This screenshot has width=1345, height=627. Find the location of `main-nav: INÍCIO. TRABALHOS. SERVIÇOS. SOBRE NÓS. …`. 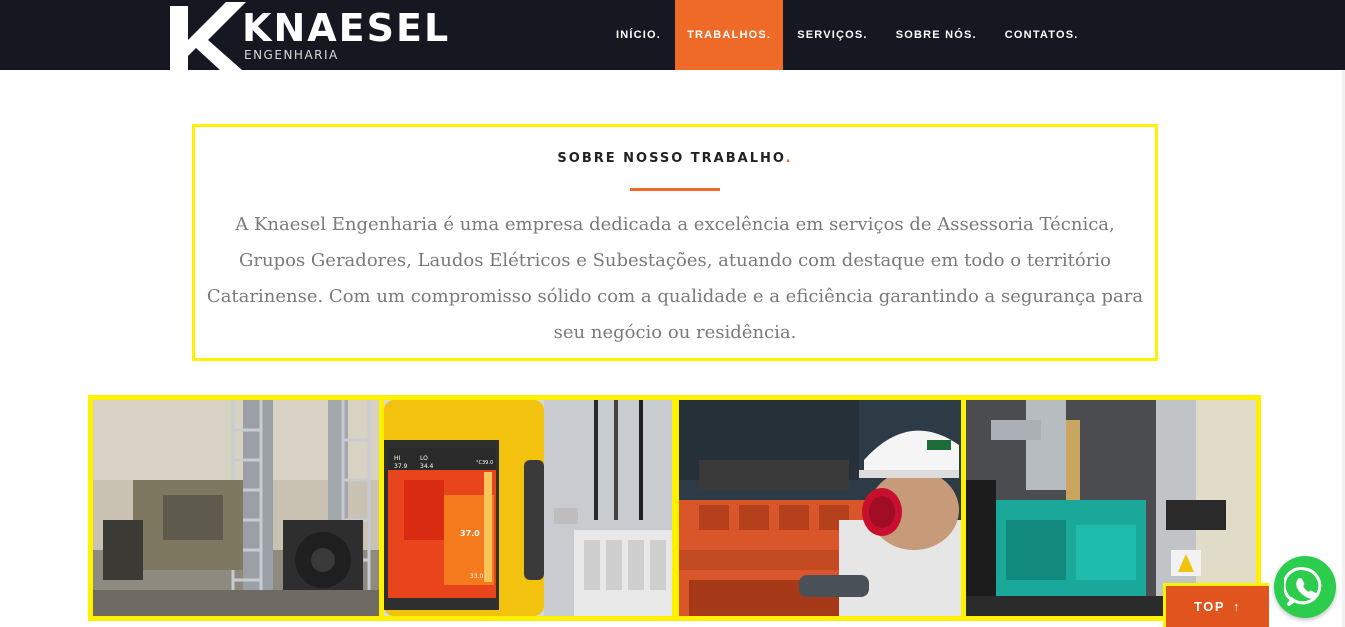

main-nav: INÍCIO. TRABALHOS. SERVIÇOS. SOBRE NÓS. … is located at coordinates (847, 35).